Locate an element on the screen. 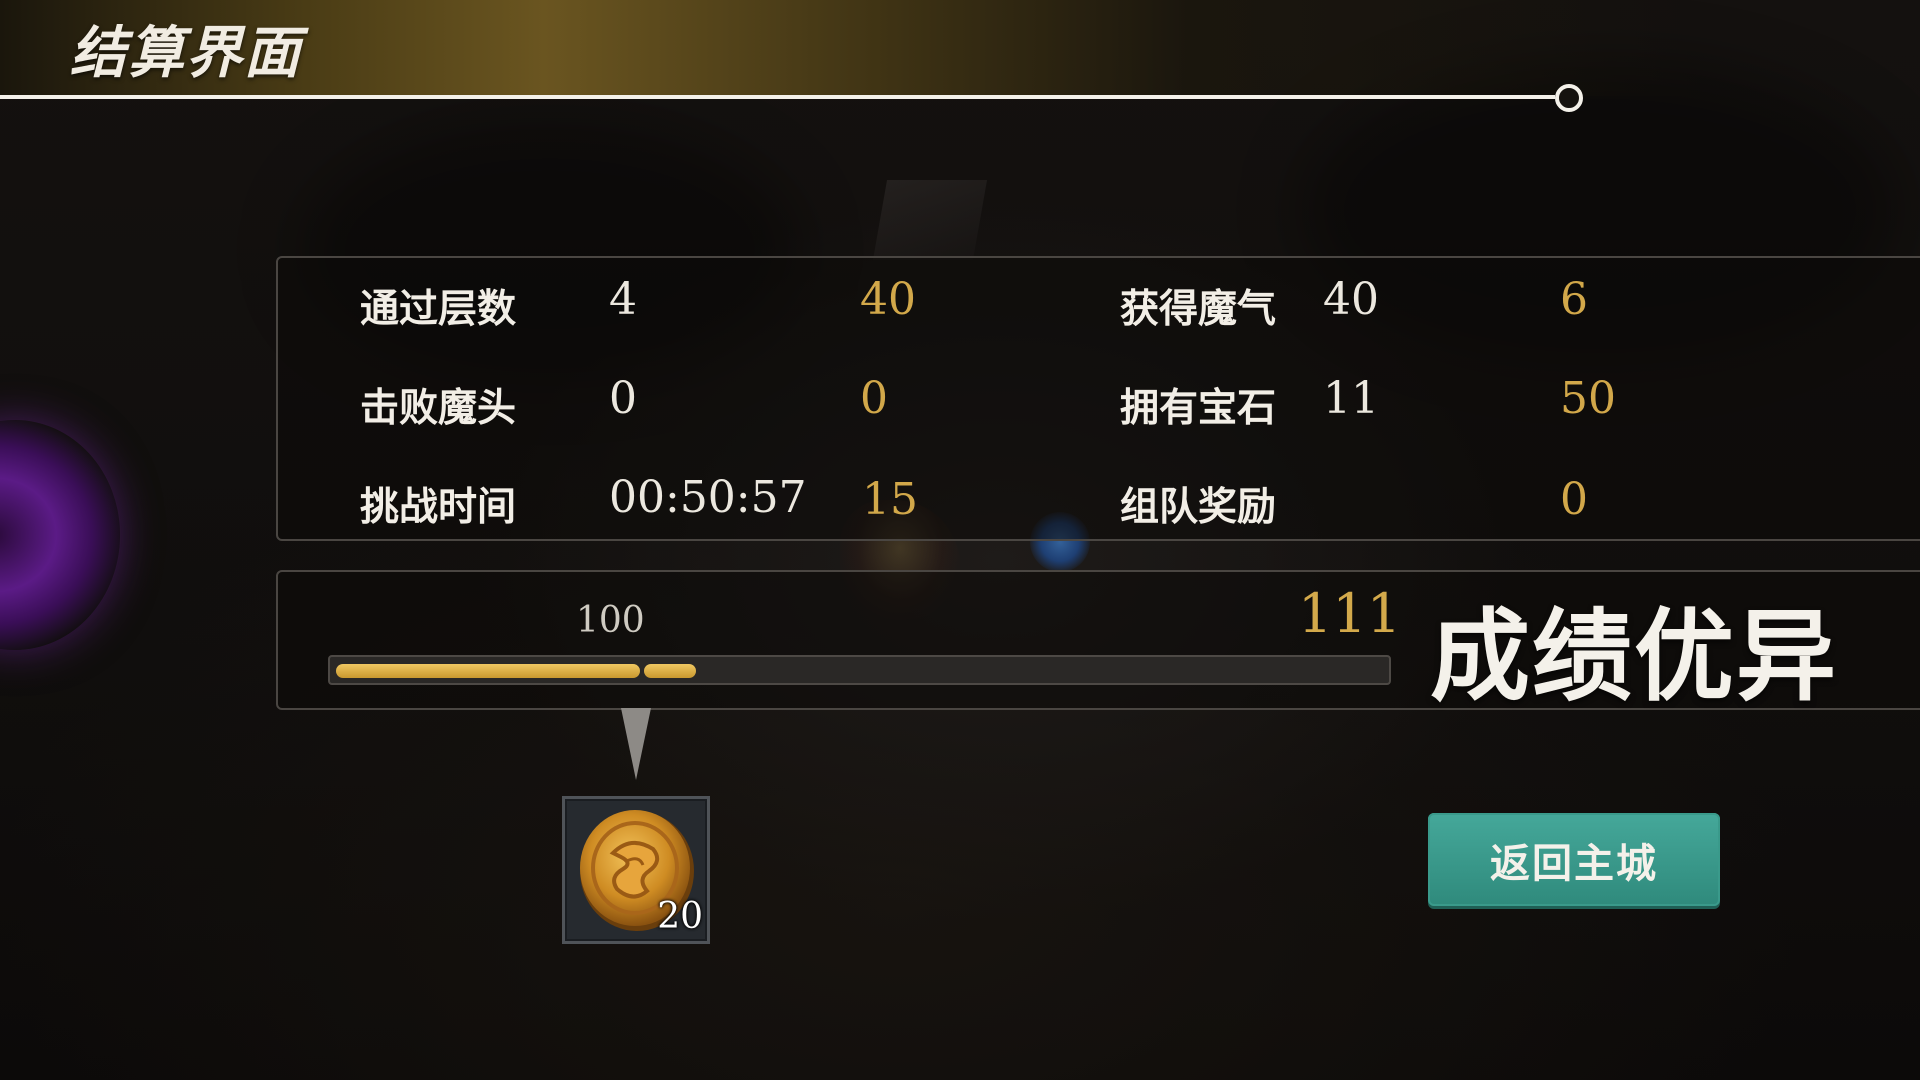 This screenshot has height=1080, width=1920. stat-score-gems: 50 is located at coordinates (1588, 398).